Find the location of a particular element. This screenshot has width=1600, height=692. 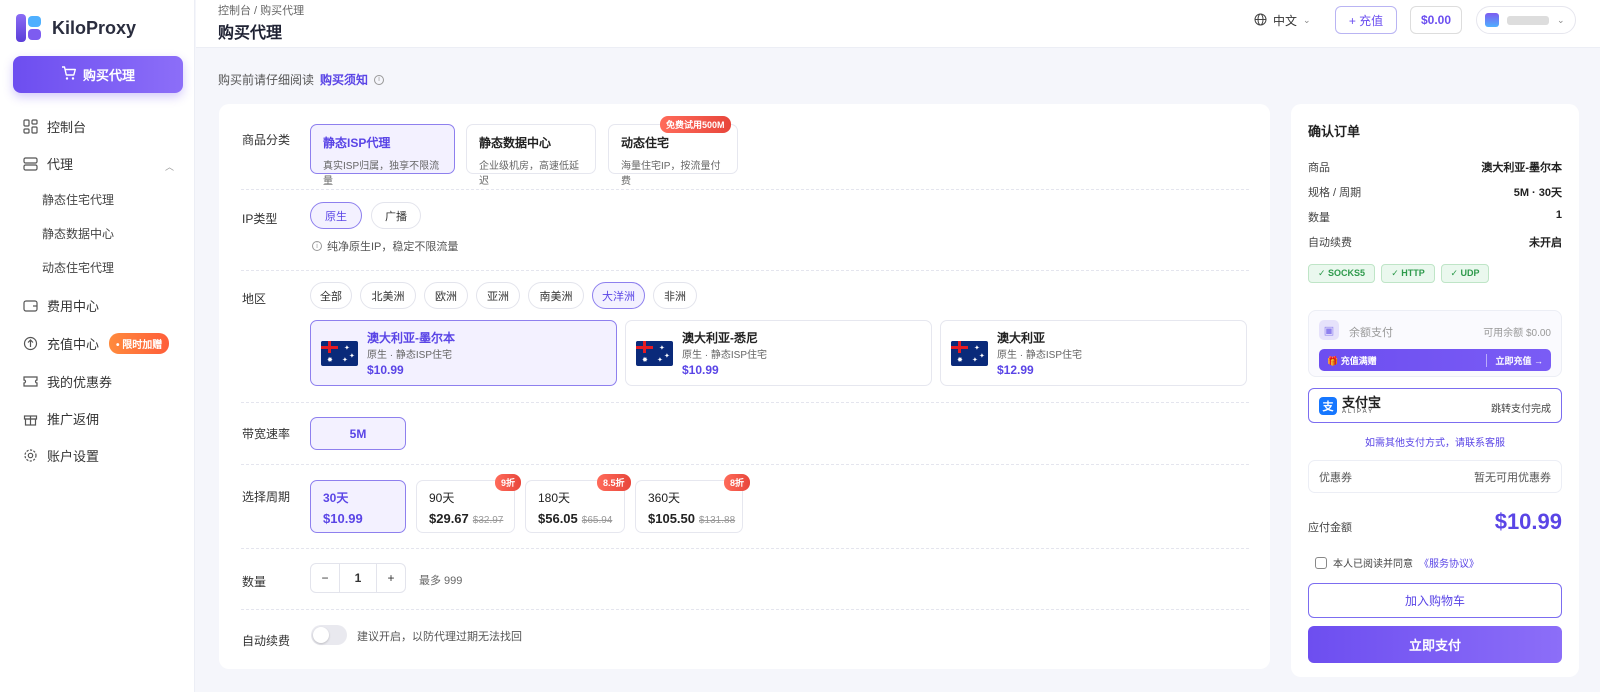

protocol-tag-udp: ✓ UDP is located at coordinates (1465, 273).